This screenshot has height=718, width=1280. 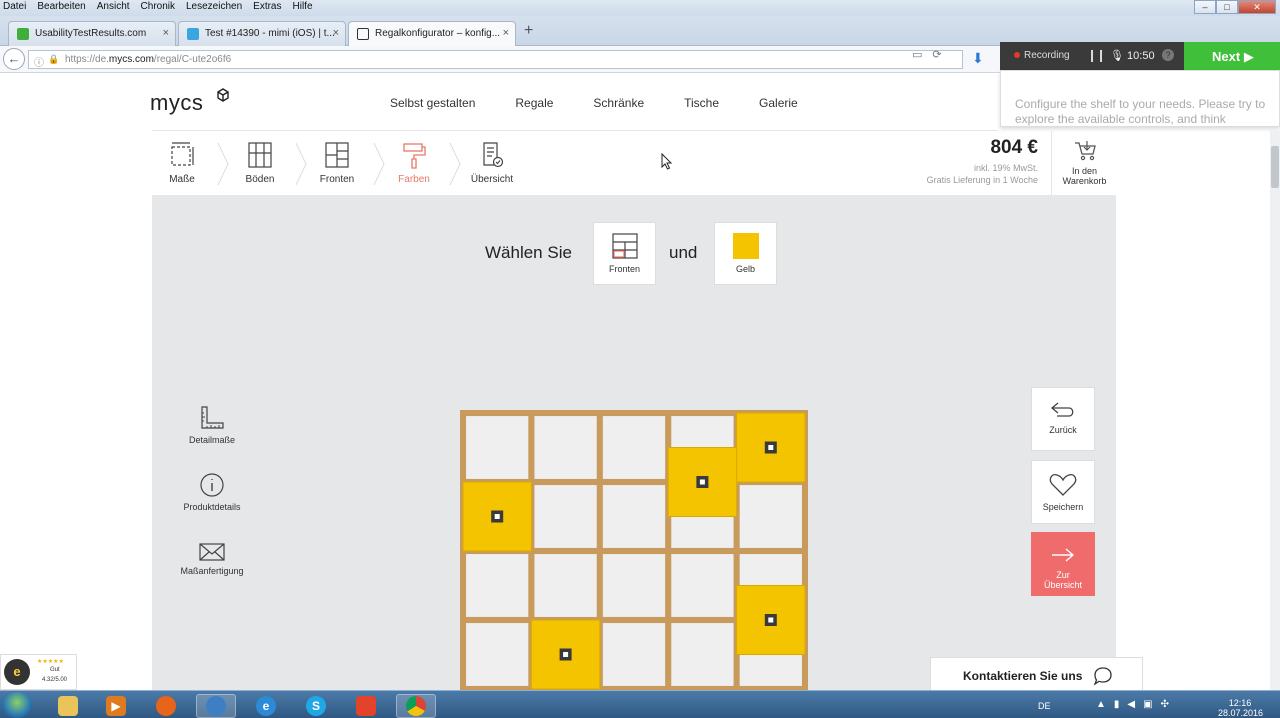 I want to click on recording-toolbar: Recording ❙❙ 🎙 10:50 ? Next ▶, so click(x=1140, y=56).